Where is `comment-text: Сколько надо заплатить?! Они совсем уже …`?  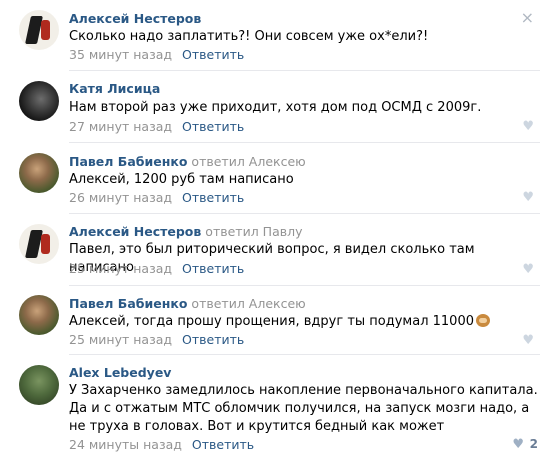 comment-text: Сколько надо заплатить?! Они совсем уже … is located at coordinates (249, 36).